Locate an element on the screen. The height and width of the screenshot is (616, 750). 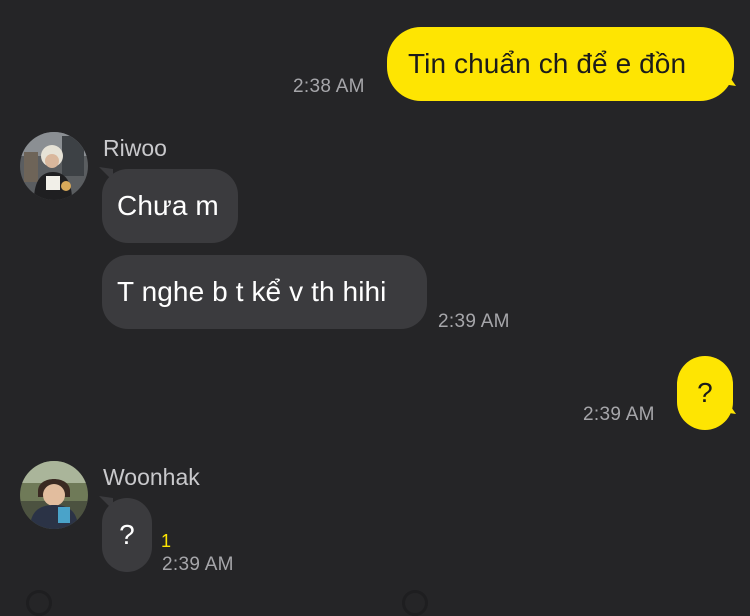
sender-name: Riwoo is located at coordinates (135, 148).